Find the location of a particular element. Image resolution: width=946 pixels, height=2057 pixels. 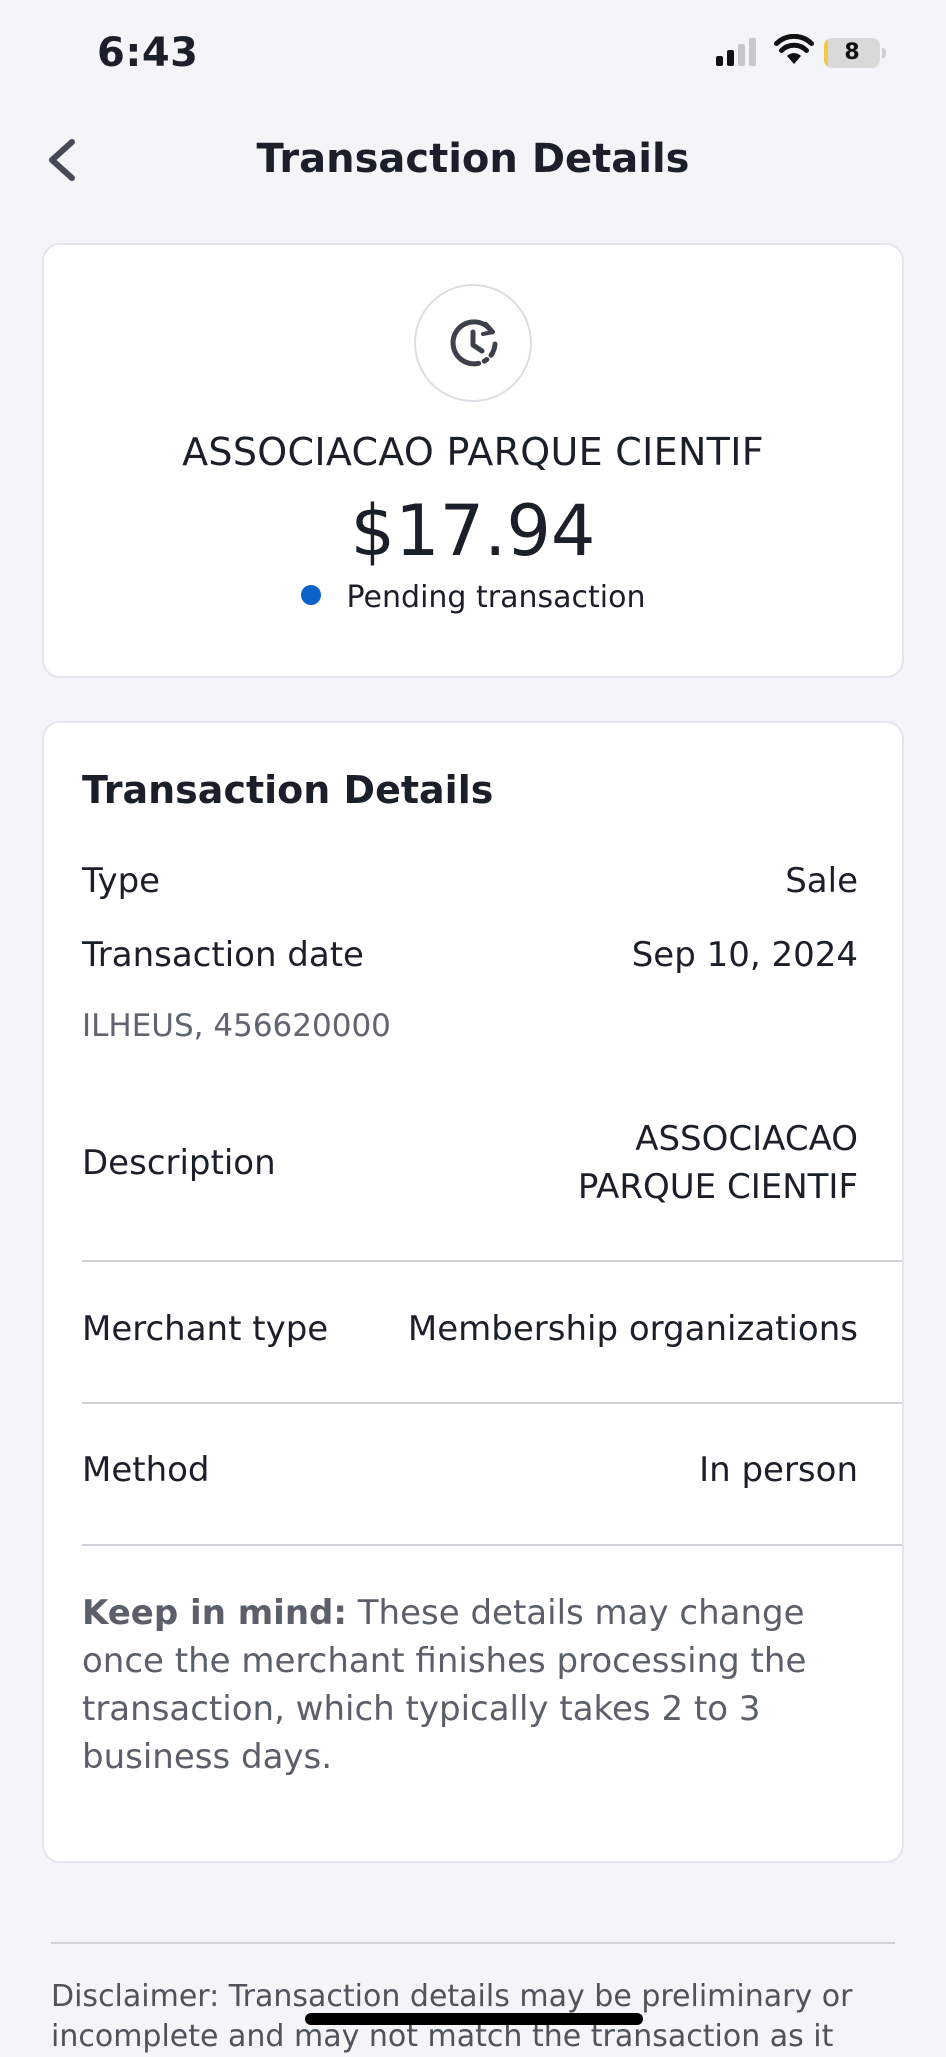

pending-clock-icon is located at coordinates (474, 343).